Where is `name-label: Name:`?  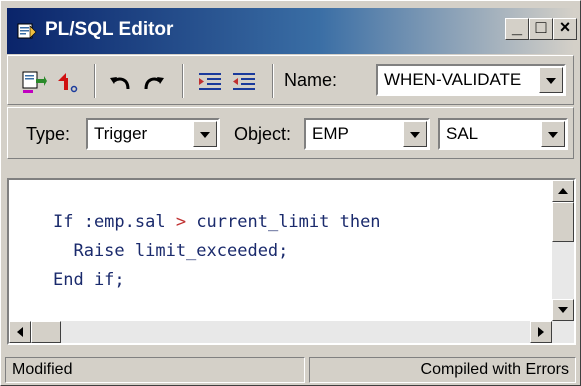 name-label: Name: is located at coordinates (311, 80).